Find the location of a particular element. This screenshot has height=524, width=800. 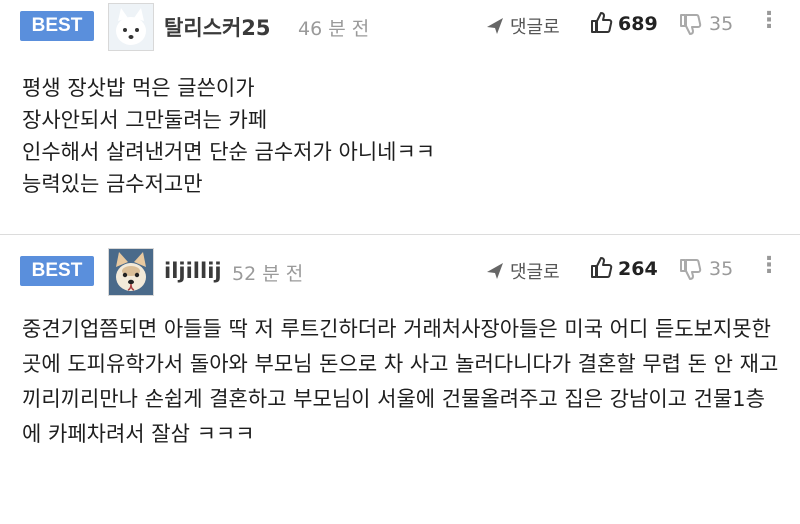

comment-nickname: iljillij is located at coordinates (193, 271).